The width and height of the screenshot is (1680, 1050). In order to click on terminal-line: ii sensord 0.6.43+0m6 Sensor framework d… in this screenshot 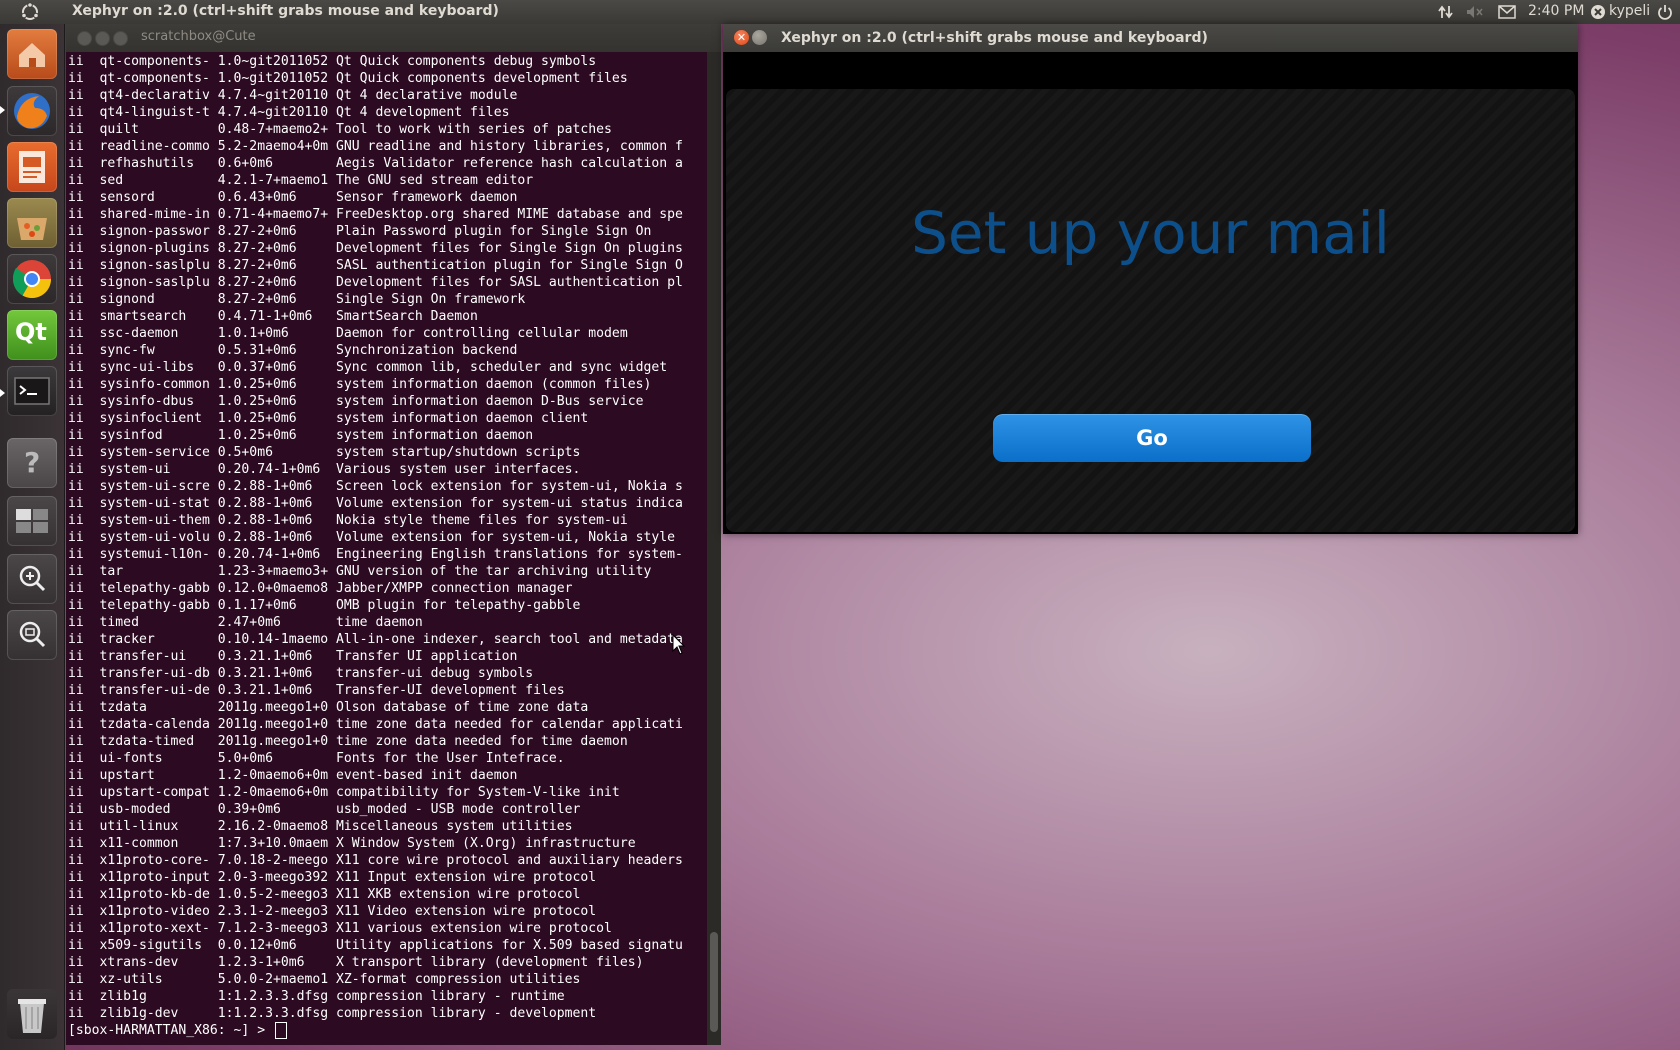, I will do `click(293, 197)`.